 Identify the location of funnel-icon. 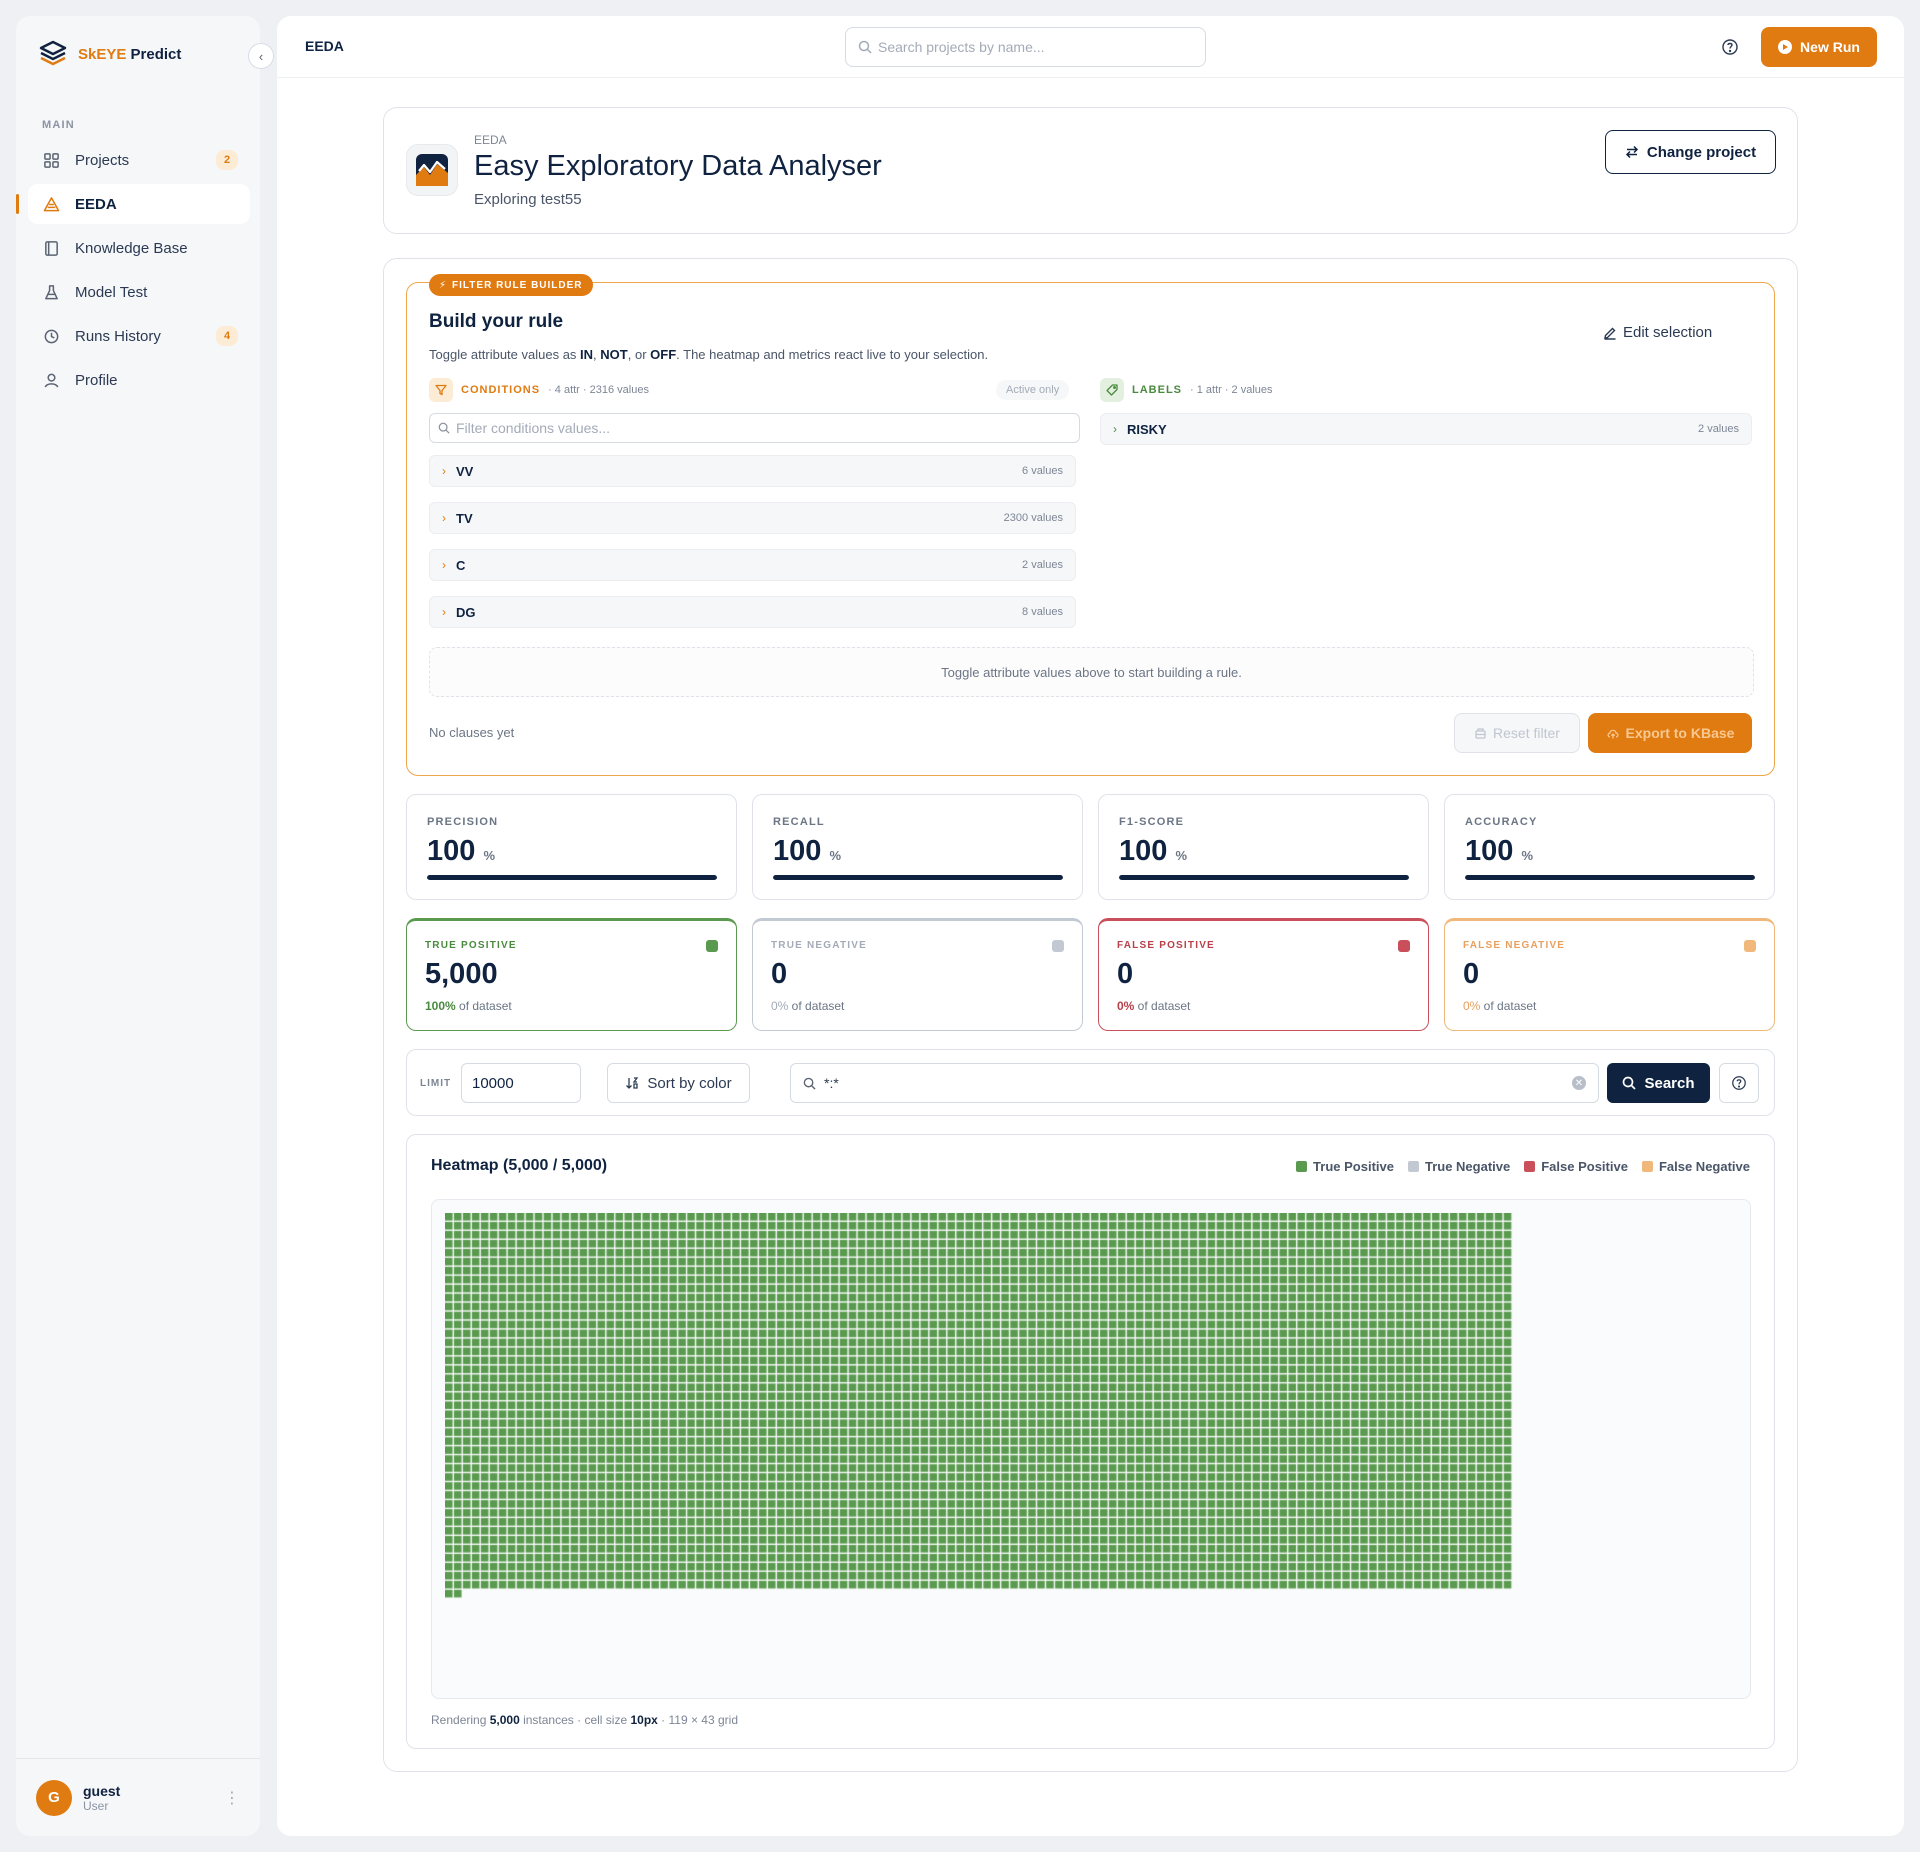
(441, 390).